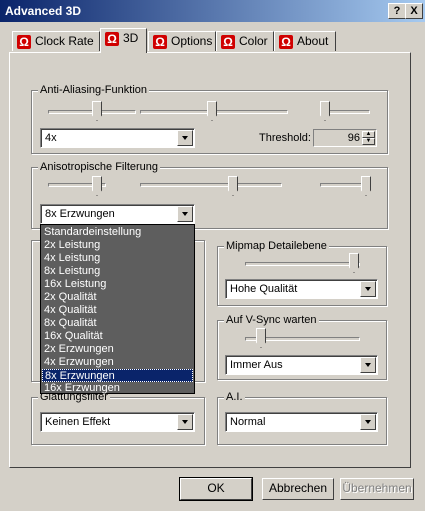 The image size is (425, 511). What do you see at coordinates (117, 336) in the screenshot?
I see `dropdown-option: 16x Qualität` at bounding box center [117, 336].